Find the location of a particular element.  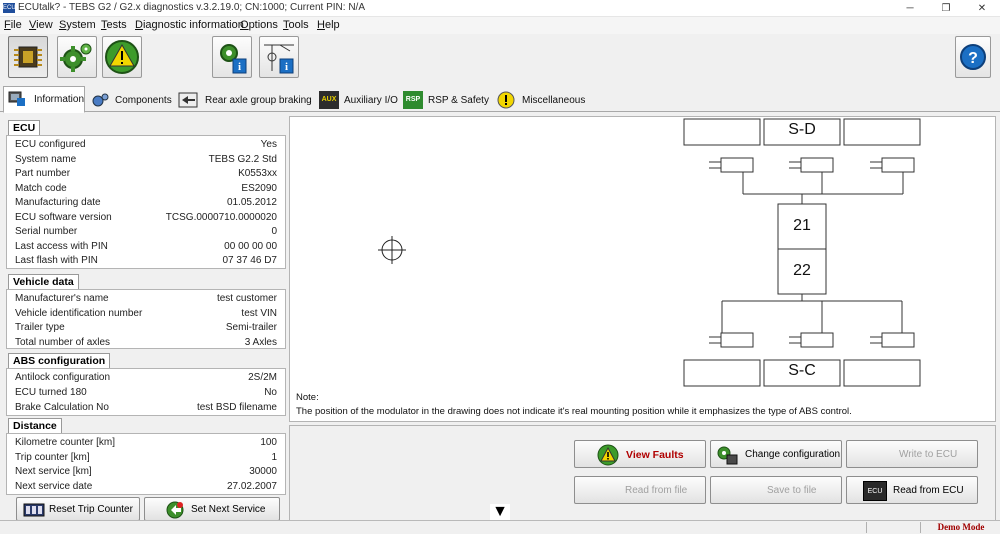

maximize-button: ❐ is located at coordinates (946, 8).